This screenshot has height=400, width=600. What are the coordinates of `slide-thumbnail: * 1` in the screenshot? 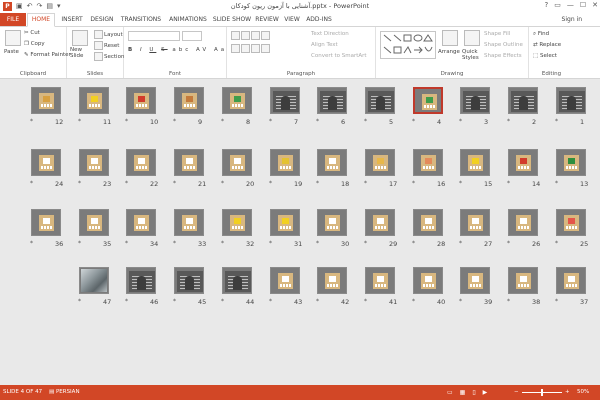 It's located at (572, 107).